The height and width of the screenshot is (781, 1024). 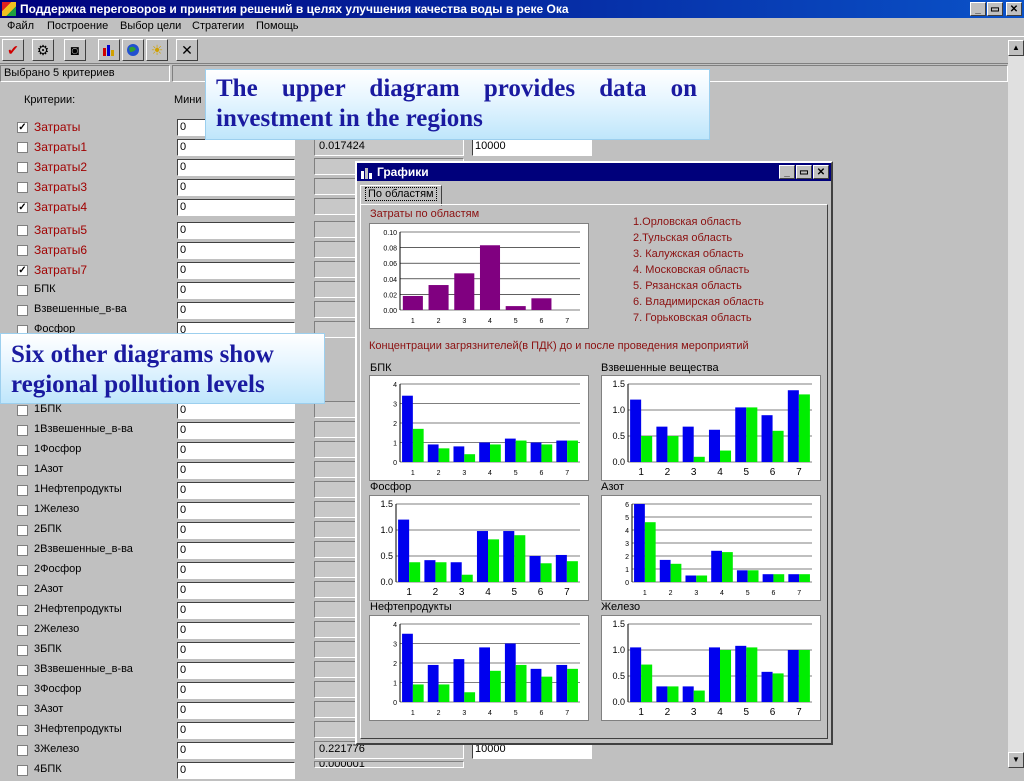 What do you see at coordinates (720, 712) in the screenshot?
I see `x-tick-label: 4` at bounding box center [720, 712].